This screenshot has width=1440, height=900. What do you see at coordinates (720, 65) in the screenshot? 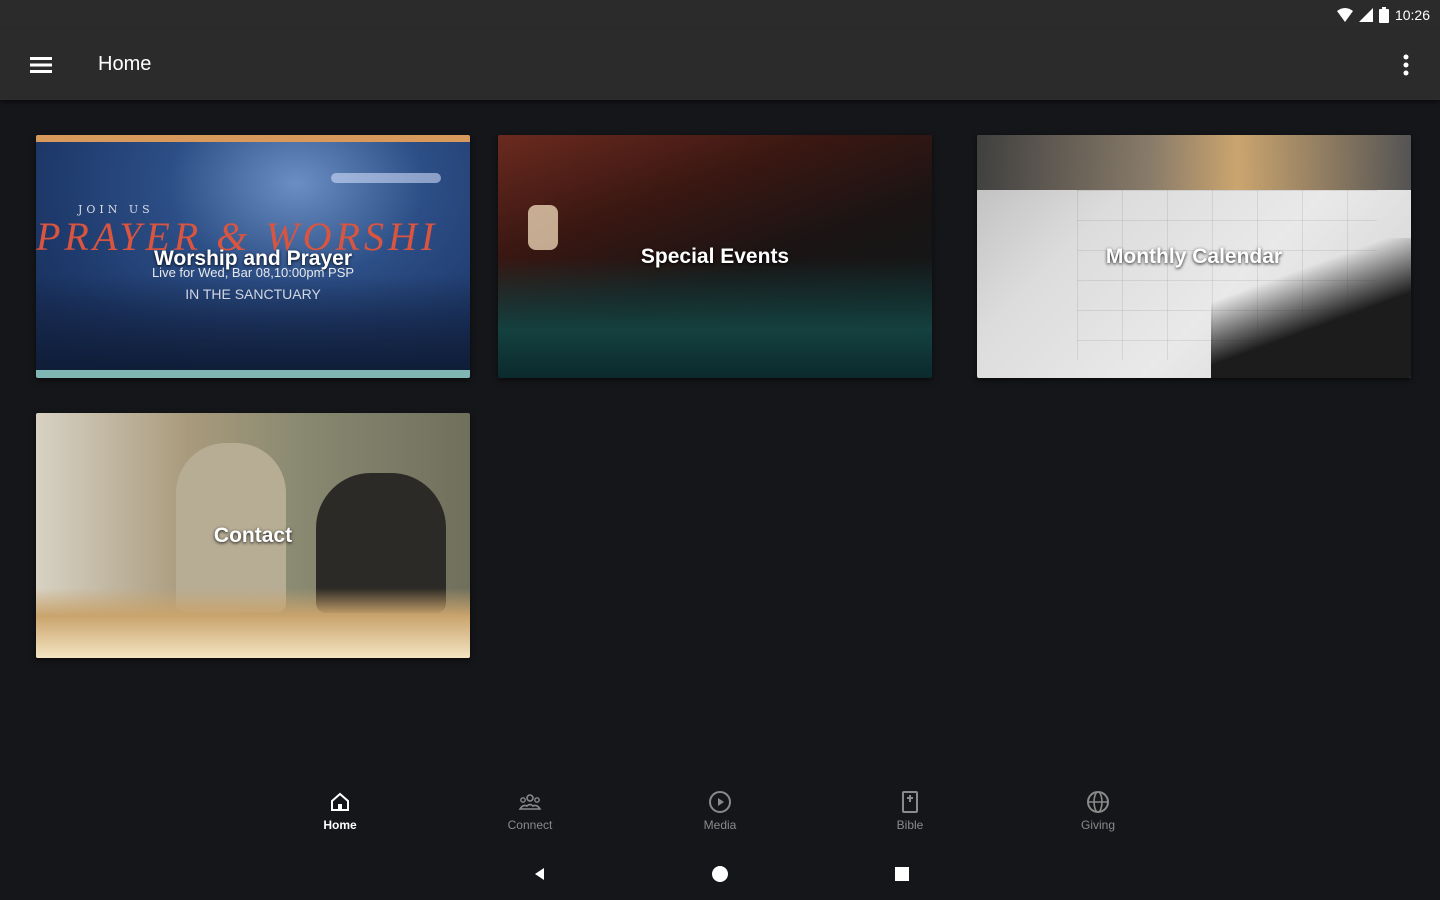
I see `app-bar: Home` at bounding box center [720, 65].